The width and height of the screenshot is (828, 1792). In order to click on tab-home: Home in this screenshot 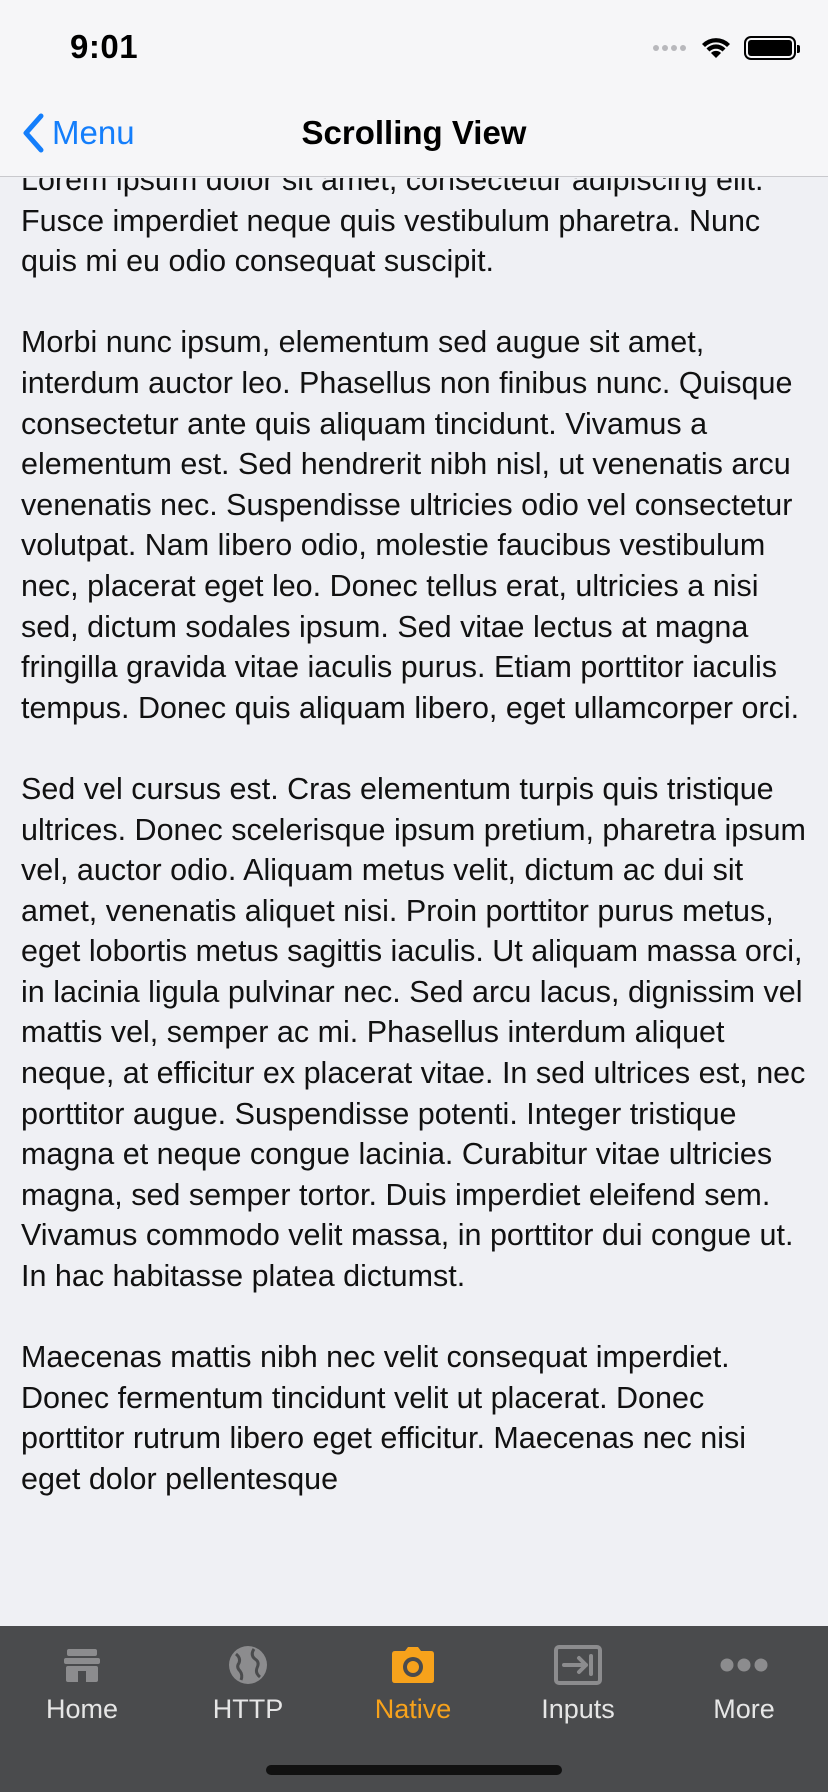, I will do `click(82, 1690)`.